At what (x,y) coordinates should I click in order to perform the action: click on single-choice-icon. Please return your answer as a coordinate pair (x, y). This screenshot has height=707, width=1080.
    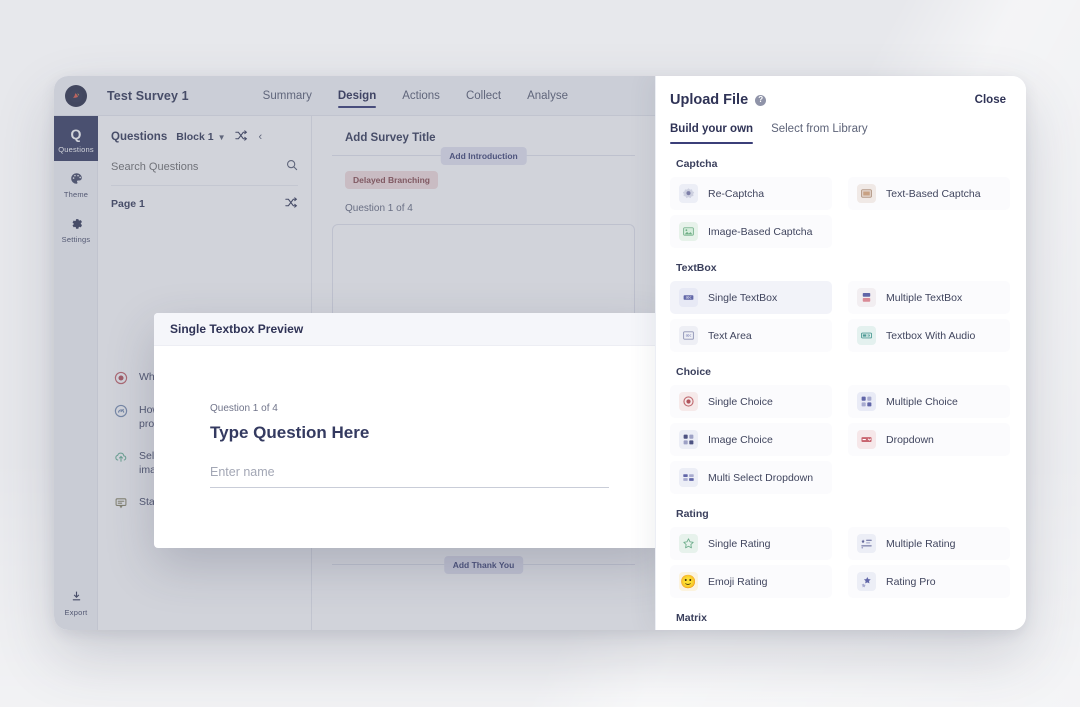
    Looking at the image, I should click on (688, 401).